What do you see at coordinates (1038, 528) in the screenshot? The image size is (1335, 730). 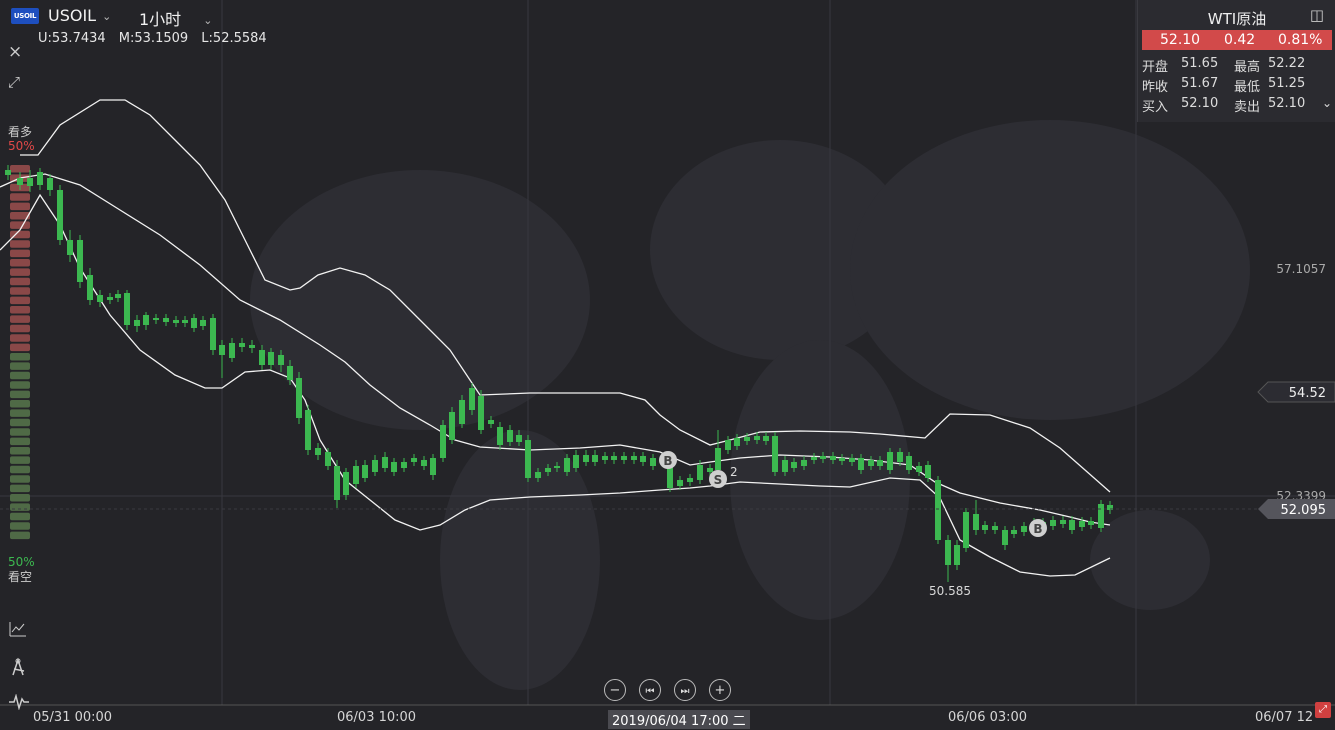 I see `trade-marker-buy-2: B` at bounding box center [1038, 528].